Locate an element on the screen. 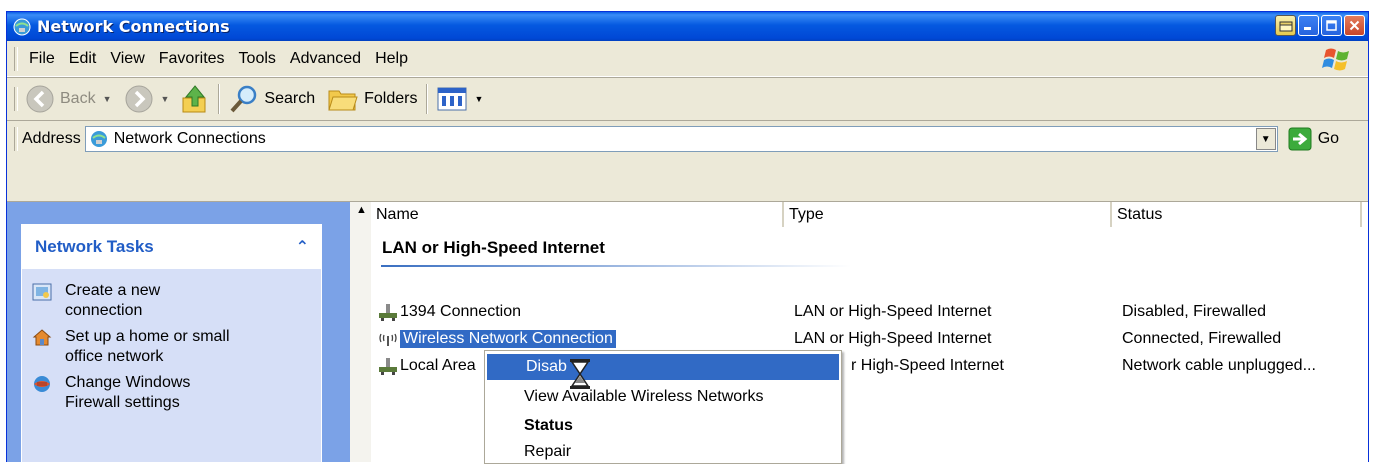 This screenshot has height=464, width=1375. task-label-line: Create a new is located at coordinates (113, 290).